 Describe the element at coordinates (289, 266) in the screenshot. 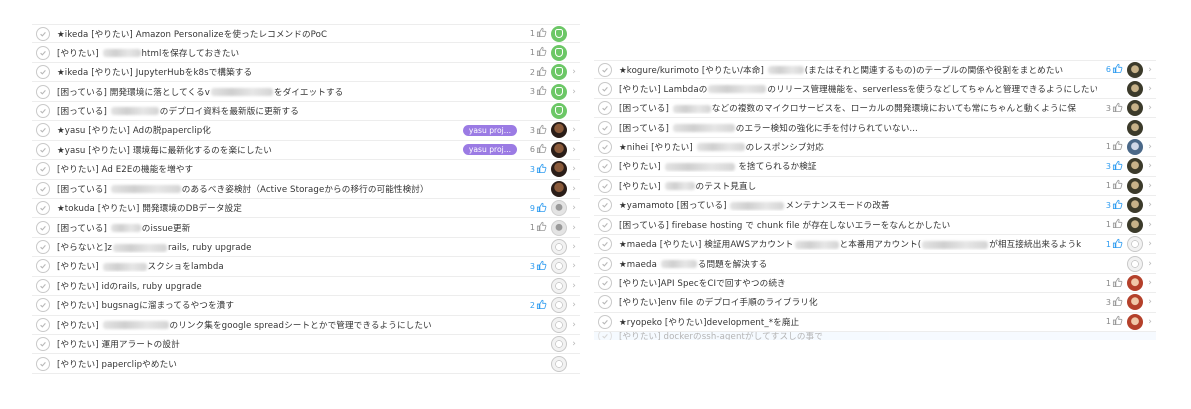

I see `task-title: [やりたい] スクショをlambda` at that location.